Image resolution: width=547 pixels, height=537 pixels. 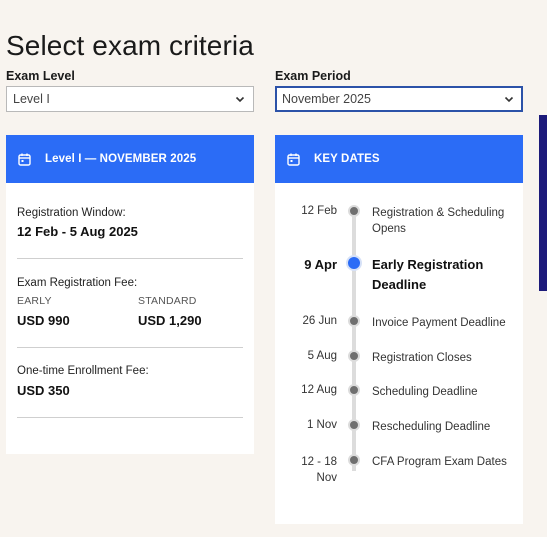 I want to click on standard-fee-label: STANDARD, so click(x=167, y=301).